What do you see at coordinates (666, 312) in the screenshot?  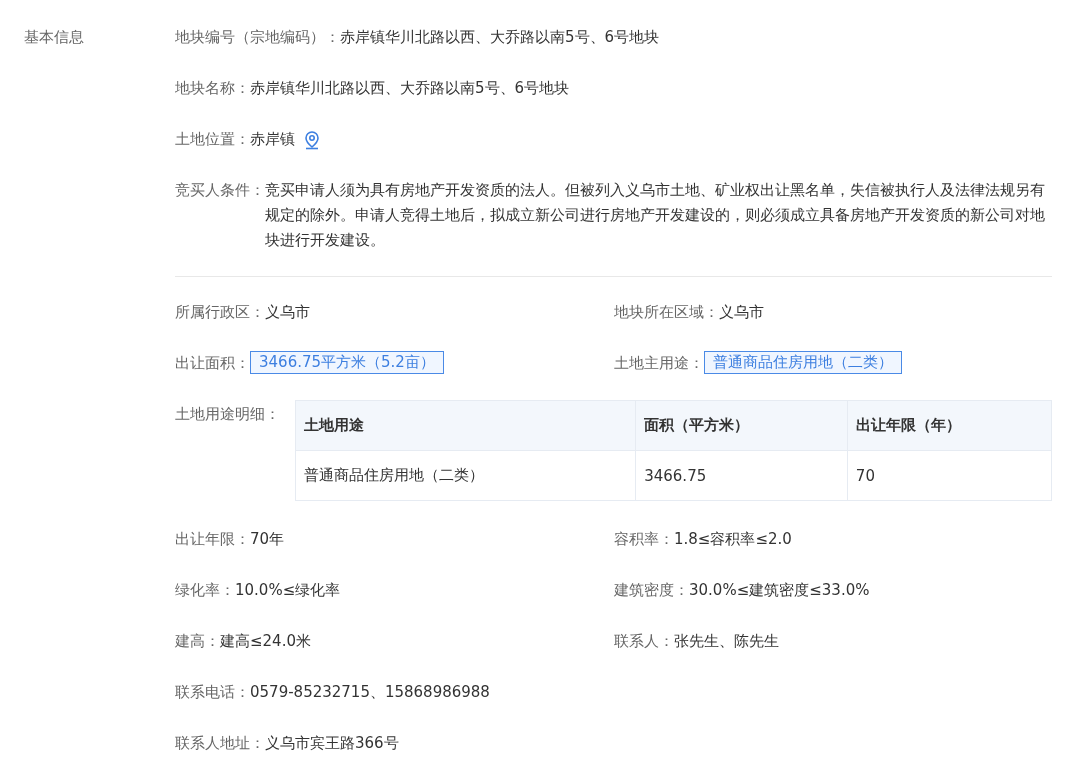 I see `field-label: 地块所在区域：` at bounding box center [666, 312].